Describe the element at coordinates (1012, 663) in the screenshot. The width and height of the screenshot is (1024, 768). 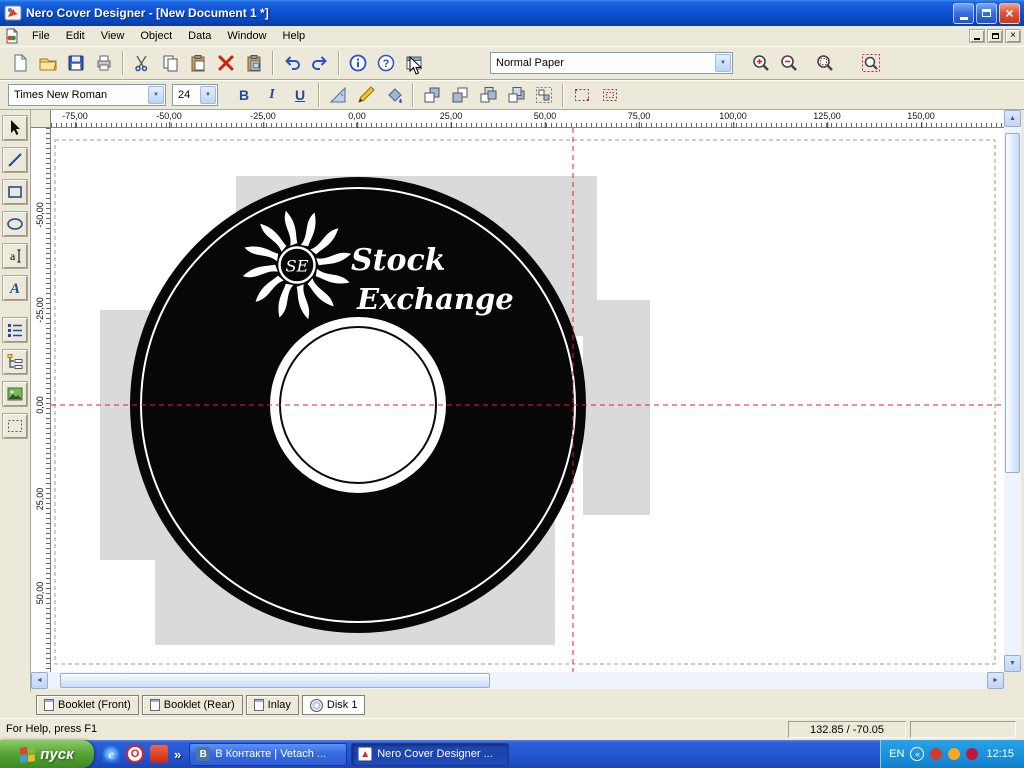
I see `scroll-down-button: ▼` at that location.